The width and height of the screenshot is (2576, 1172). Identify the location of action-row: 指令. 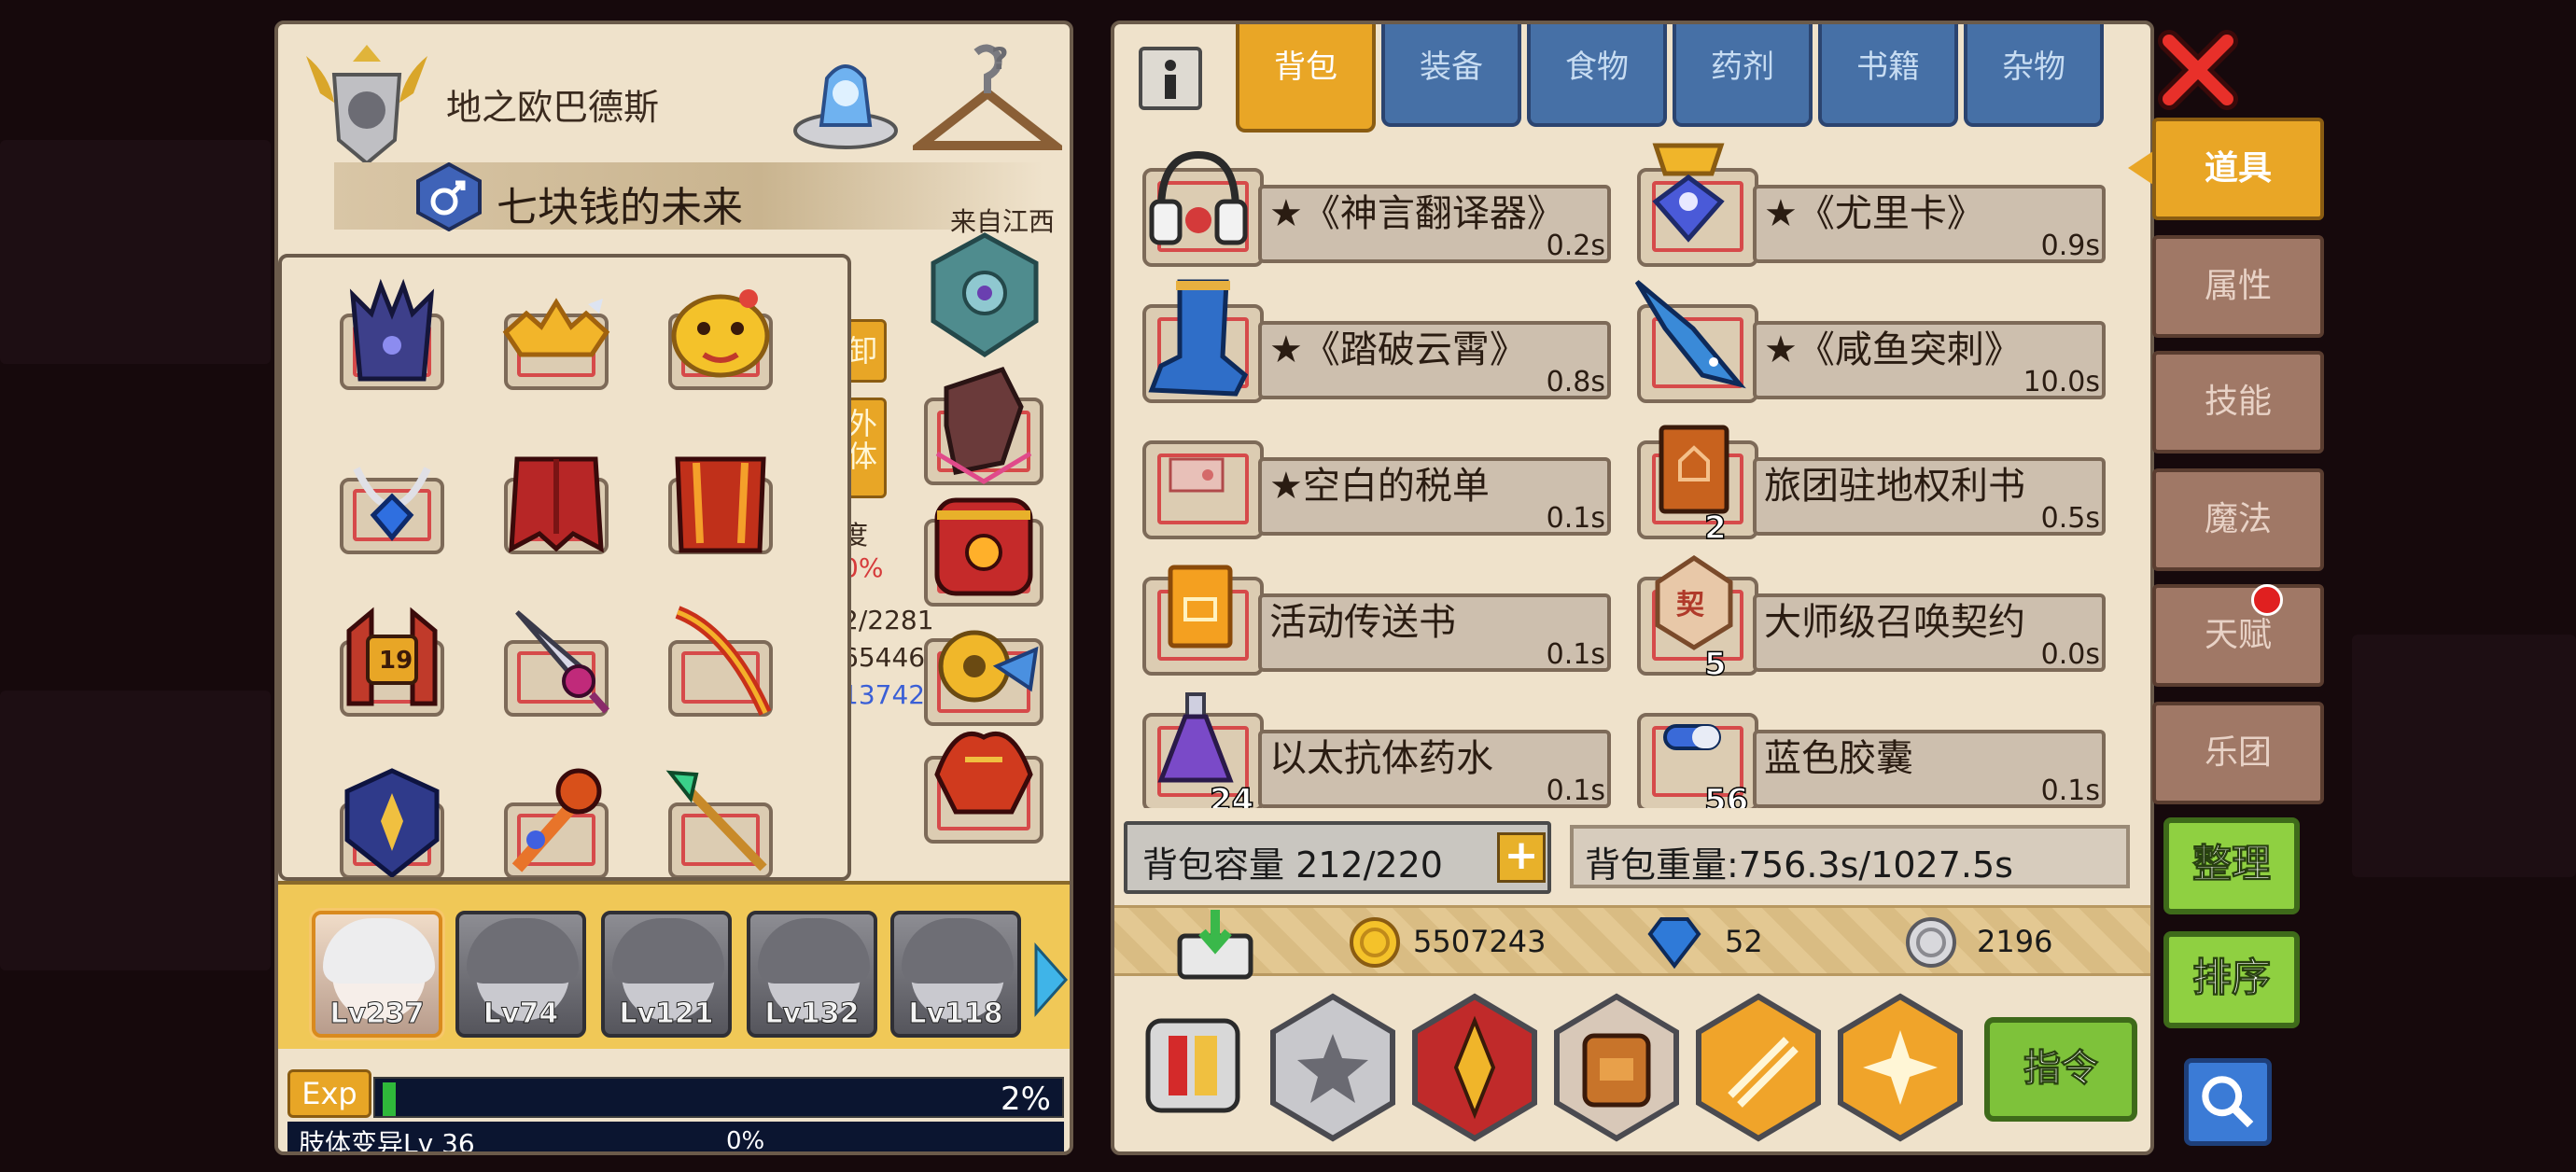
(1632, 1067).